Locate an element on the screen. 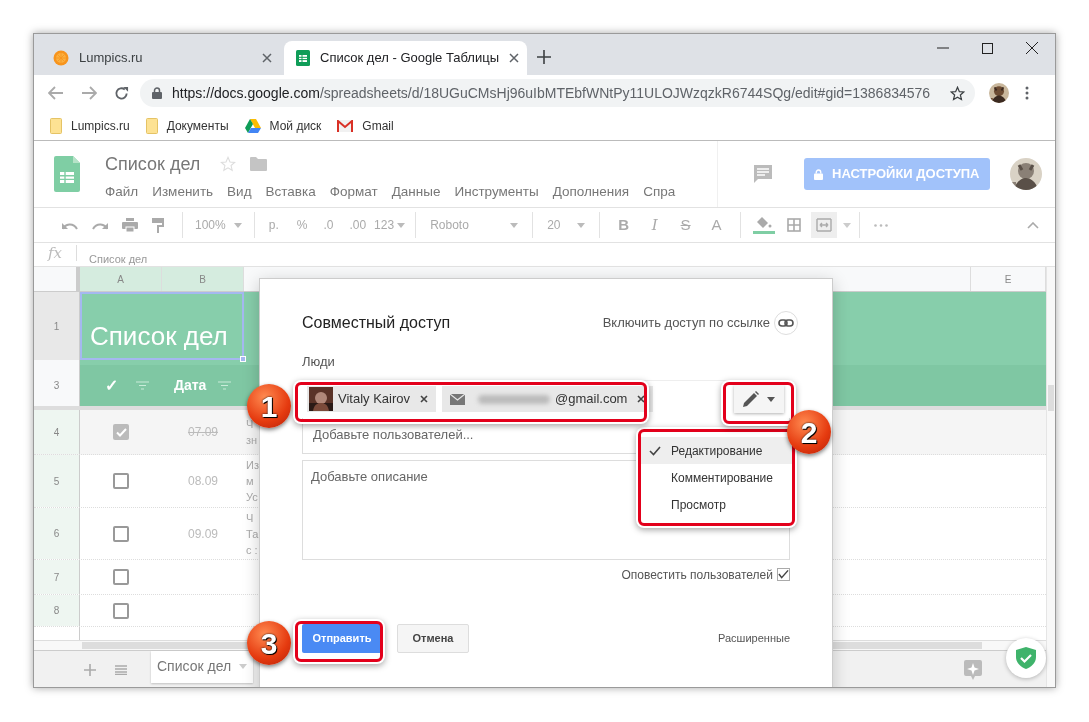 The width and height of the screenshot is (1089, 722). row-number: 7 is located at coordinates (57, 577).